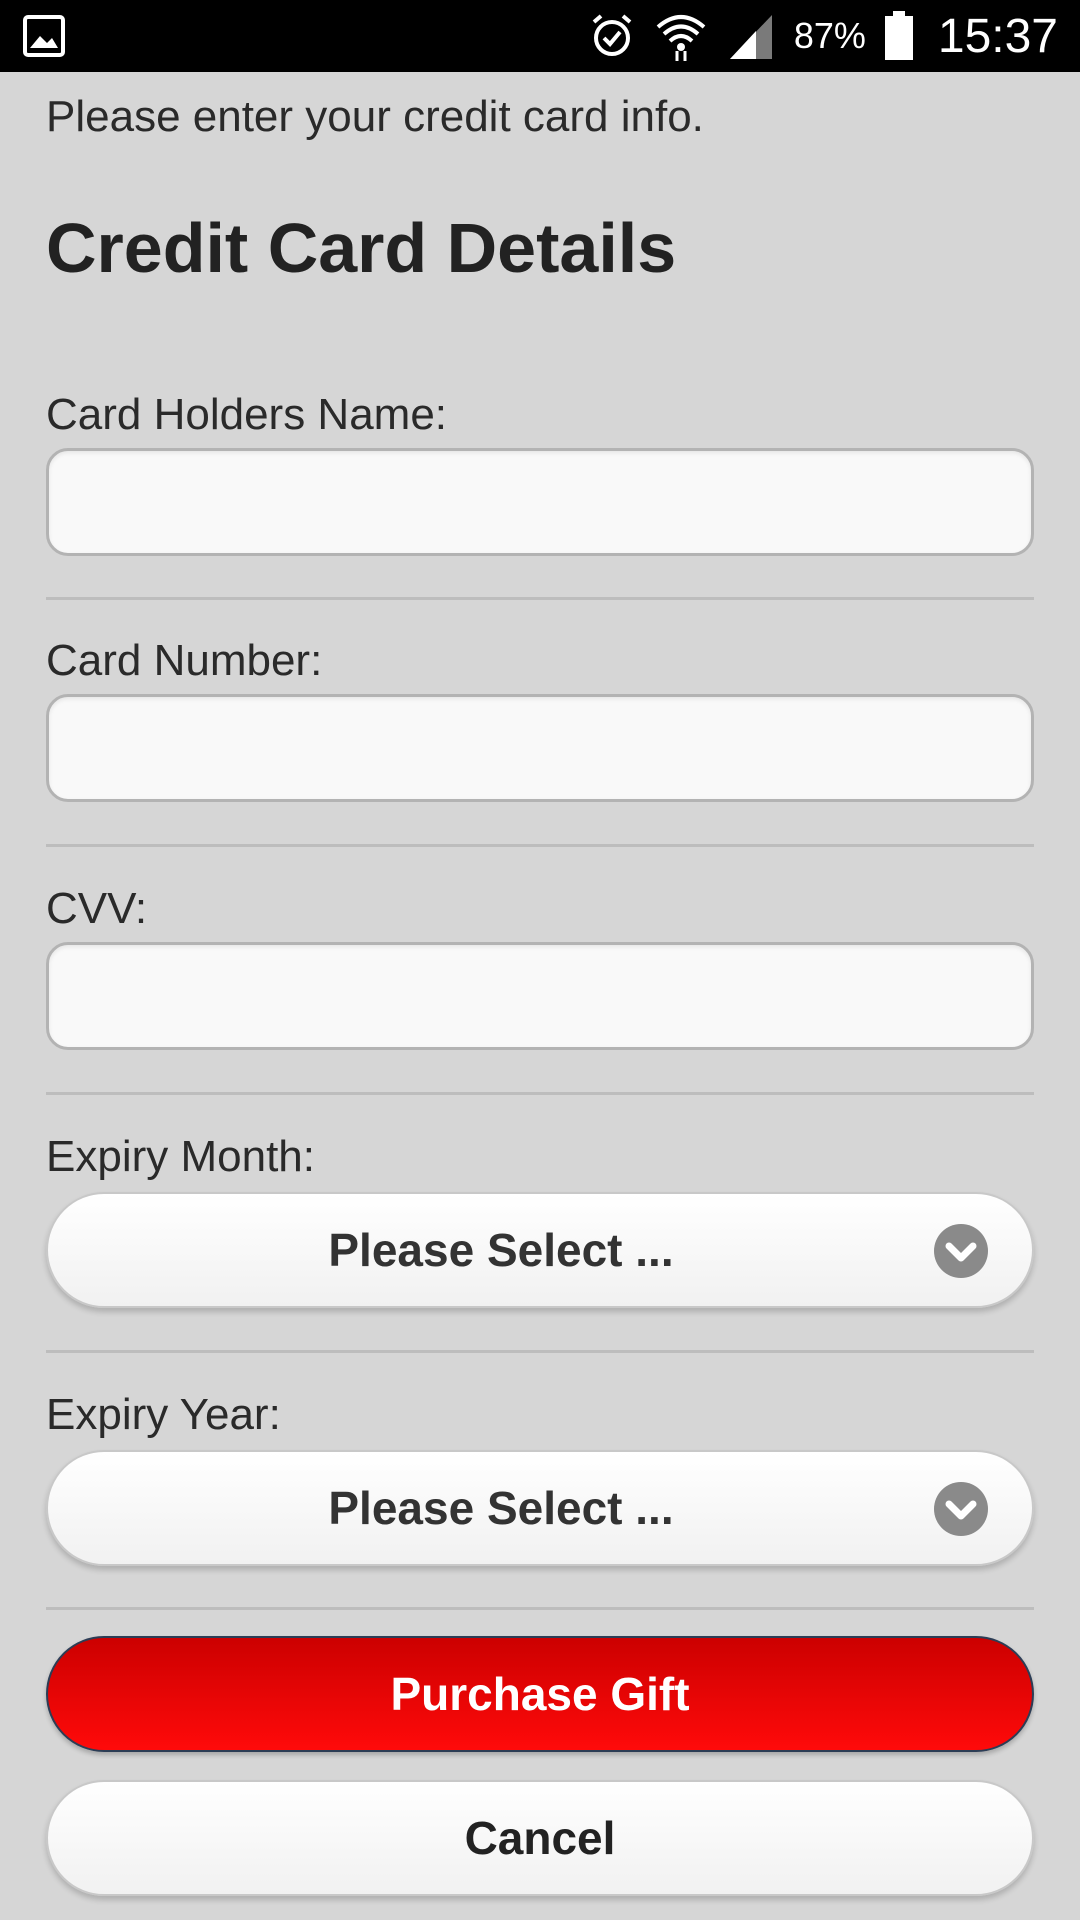 This screenshot has height=1920, width=1080. What do you see at coordinates (163, 1414) in the screenshot?
I see `expiry-year-label: Expiry Year:` at bounding box center [163, 1414].